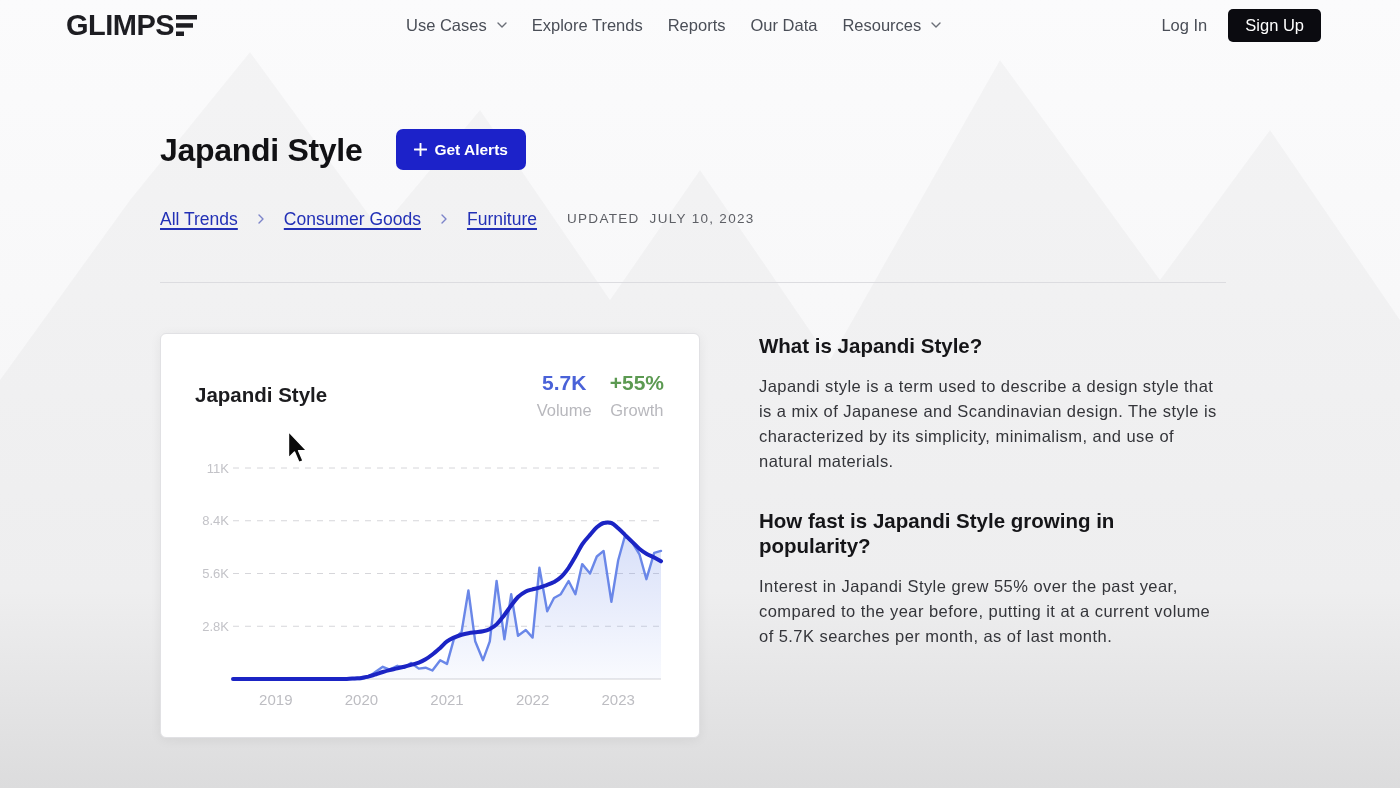 The image size is (1400, 788). Describe the element at coordinates (637, 410) in the screenshot. I see `stat-label: Growth` at that location.